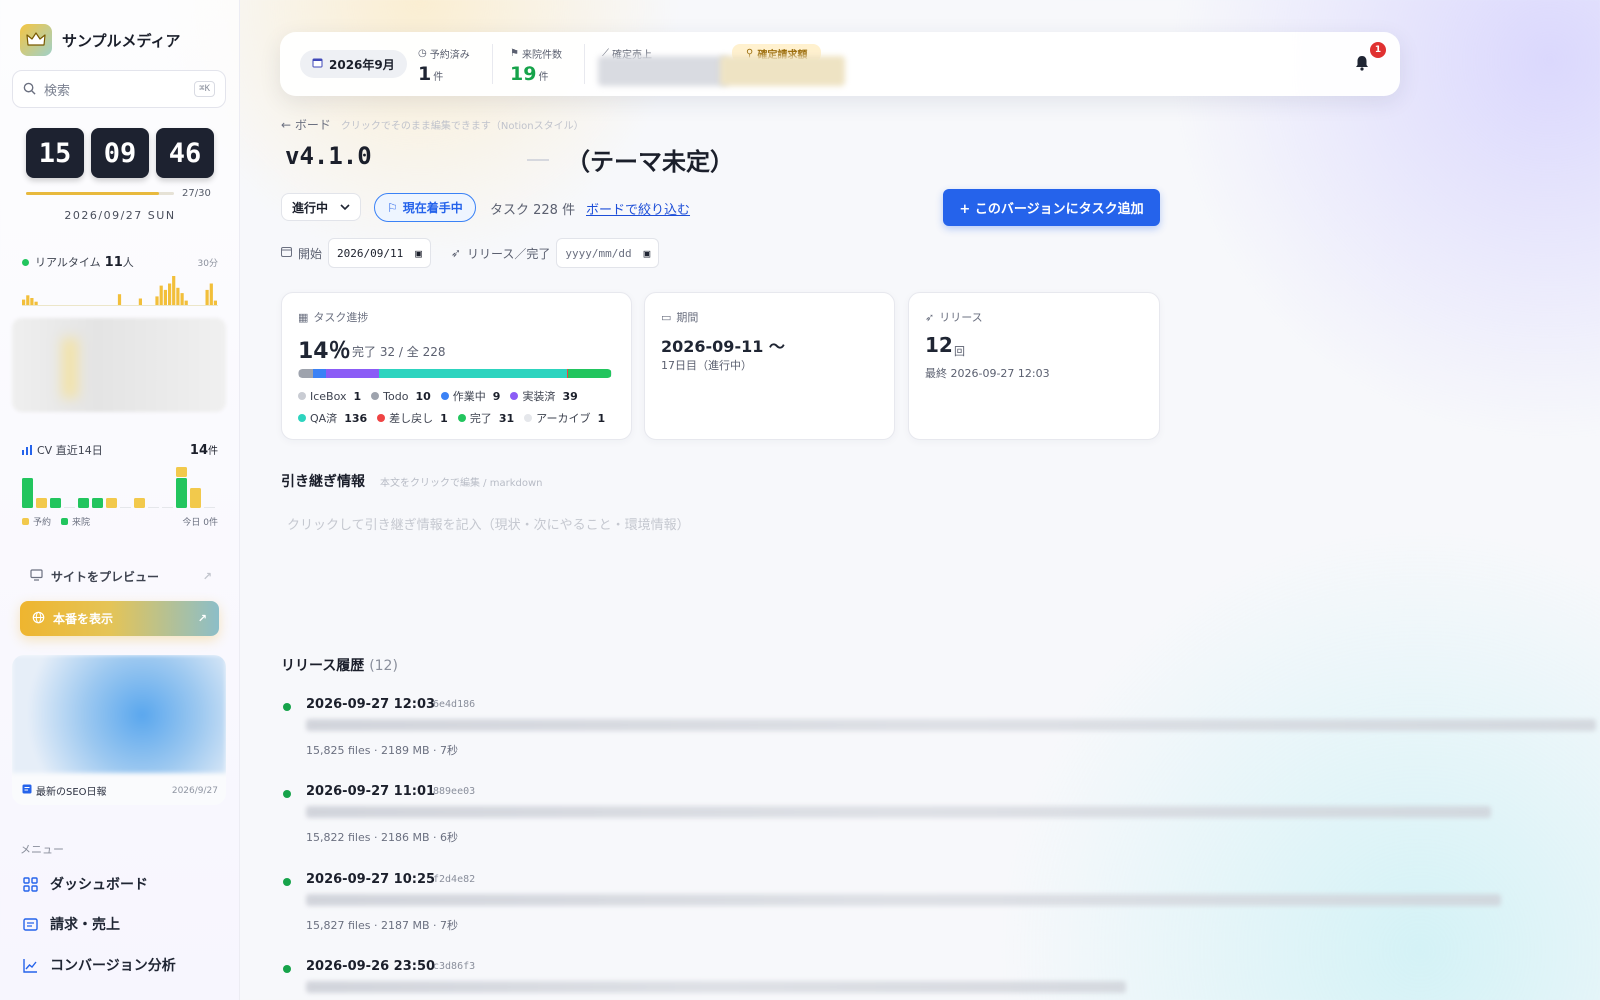 The height and width of the screenshot is (1000, 1600). What do you see at coordinates (1363, 64) in the screenshot?
I see `bell-icon` at bounding box center [1363, 64].